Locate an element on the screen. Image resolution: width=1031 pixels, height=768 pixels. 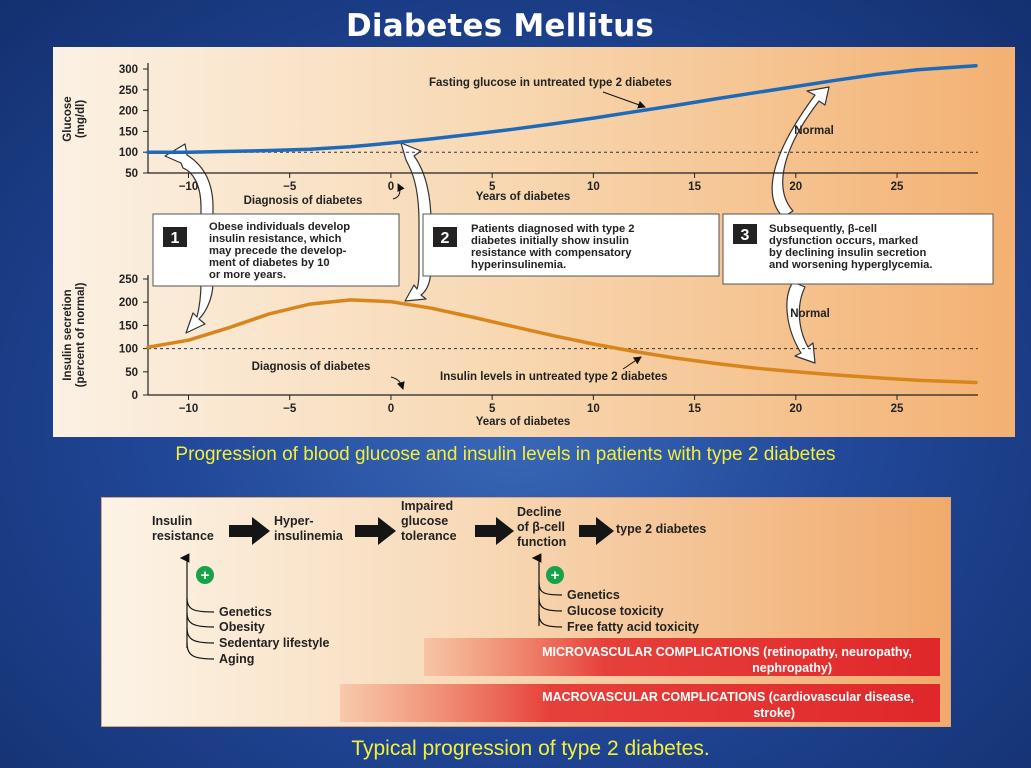
factor-right-1: Genetics is located at coordinates (593, 595).